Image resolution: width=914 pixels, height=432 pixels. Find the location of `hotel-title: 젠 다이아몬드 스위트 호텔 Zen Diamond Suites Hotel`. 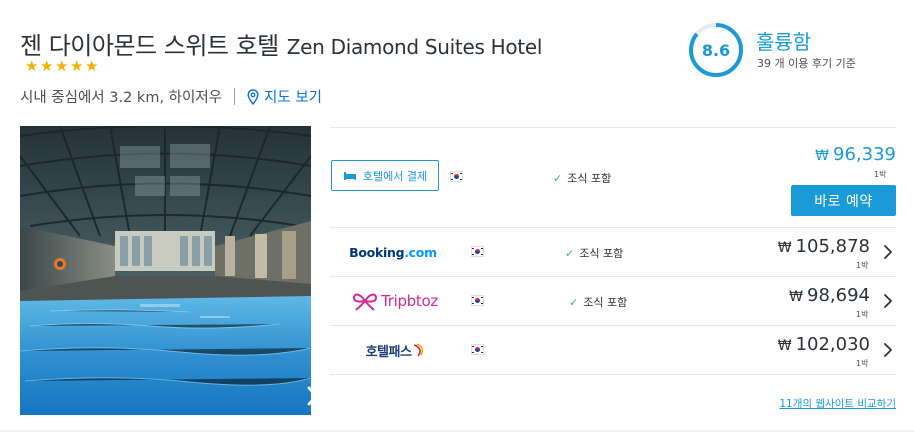

hotel-title: 젠 다이아몬드 스위트 호텔 Zen Diamond Suites Hotel is located at coordinates (281, 43).